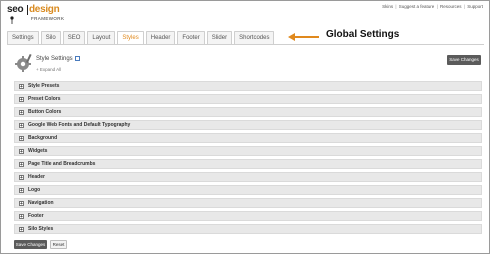  Describe the element at coordinates (160, 38) in the screenshot. I see `tab-header: Header` at that location.